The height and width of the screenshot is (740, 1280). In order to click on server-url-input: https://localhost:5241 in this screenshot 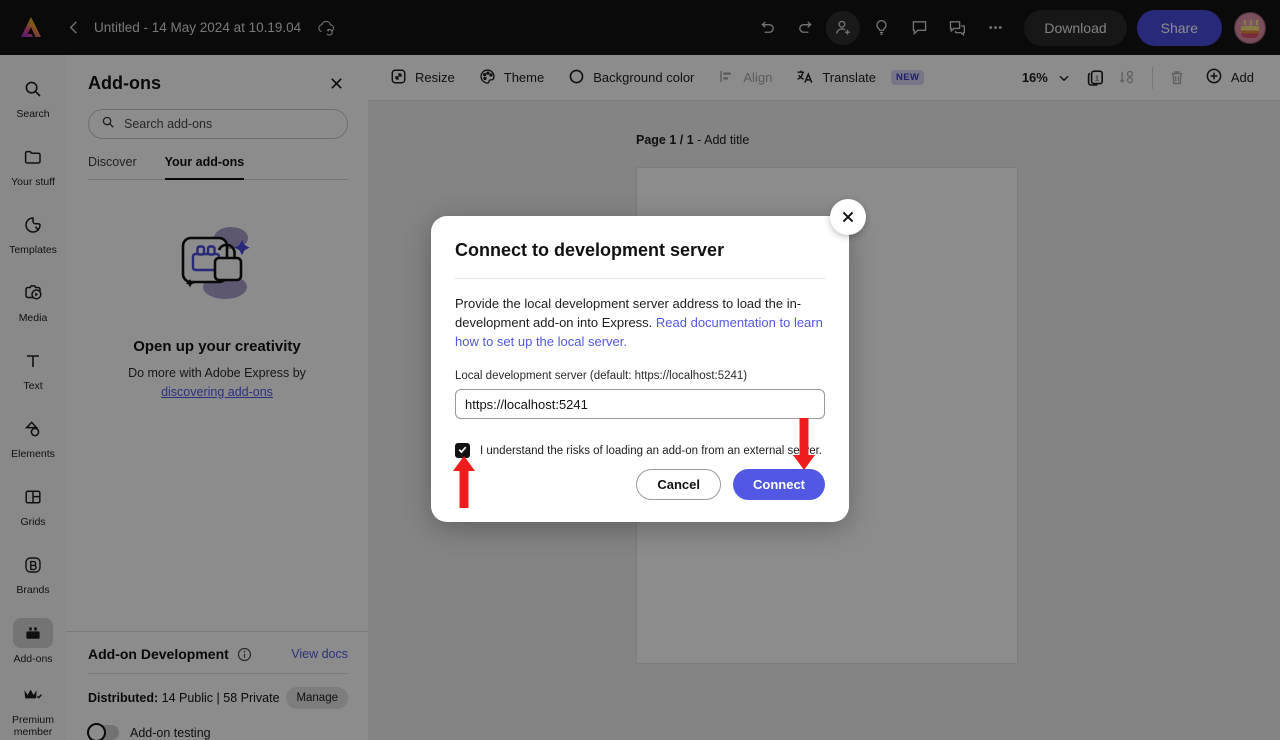, I will do `click(640, 404)`.